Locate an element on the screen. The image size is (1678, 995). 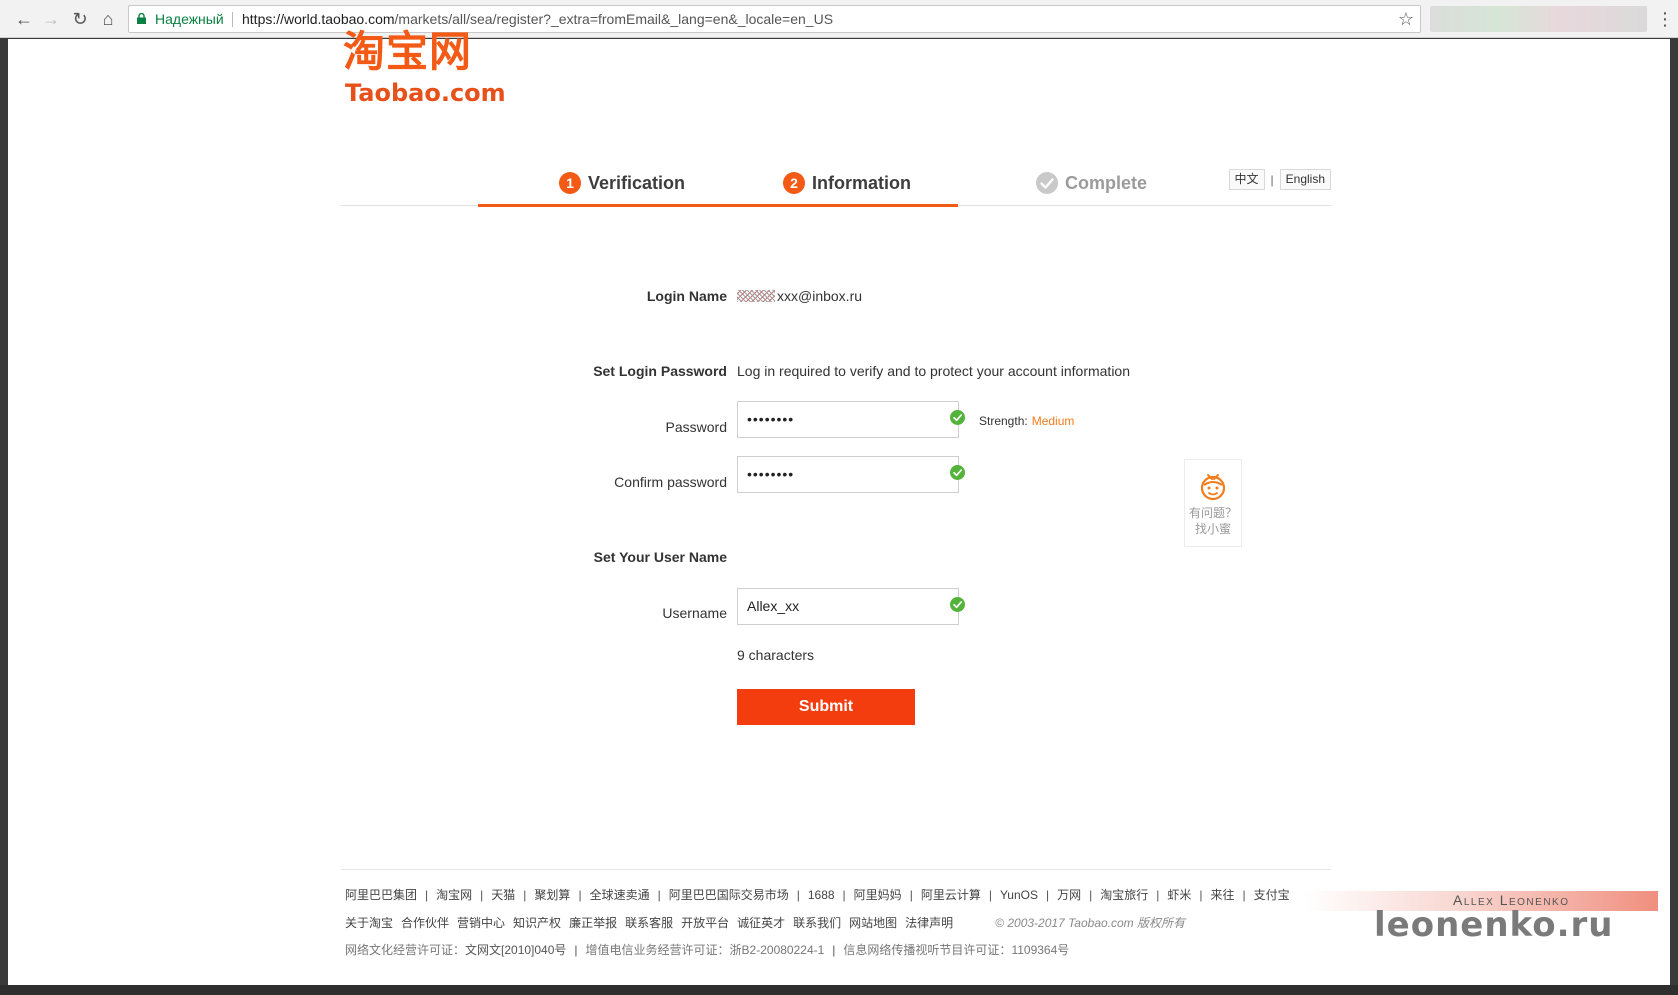
step-number: 1 is located at coordinates (570, 183).